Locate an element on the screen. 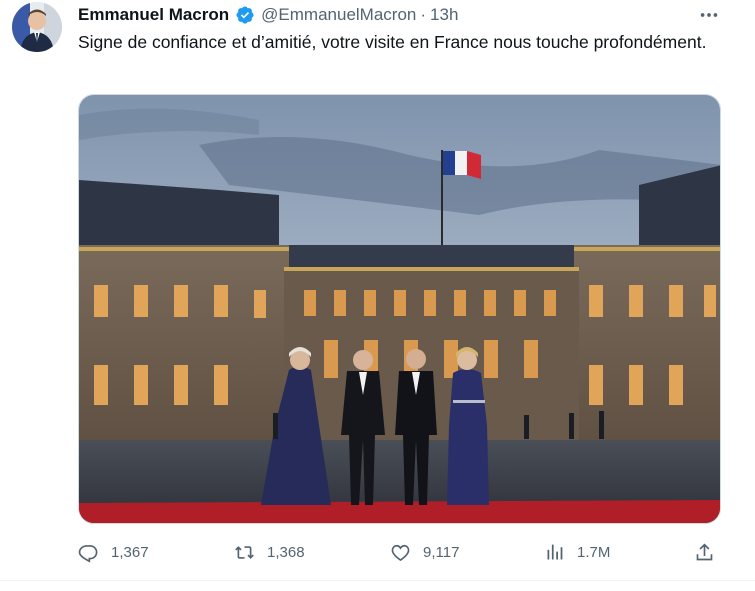  tweet-timestamp: 13h is located at coordinates (444, 15).